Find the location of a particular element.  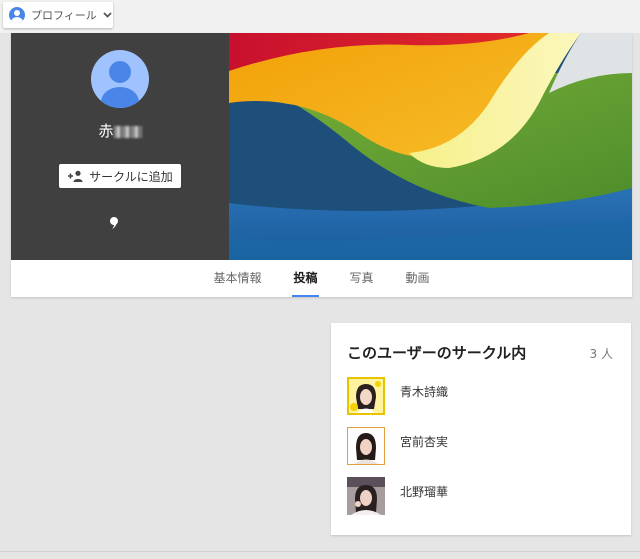

list-item: 青木詩織 is located at coordinates (482, 397).